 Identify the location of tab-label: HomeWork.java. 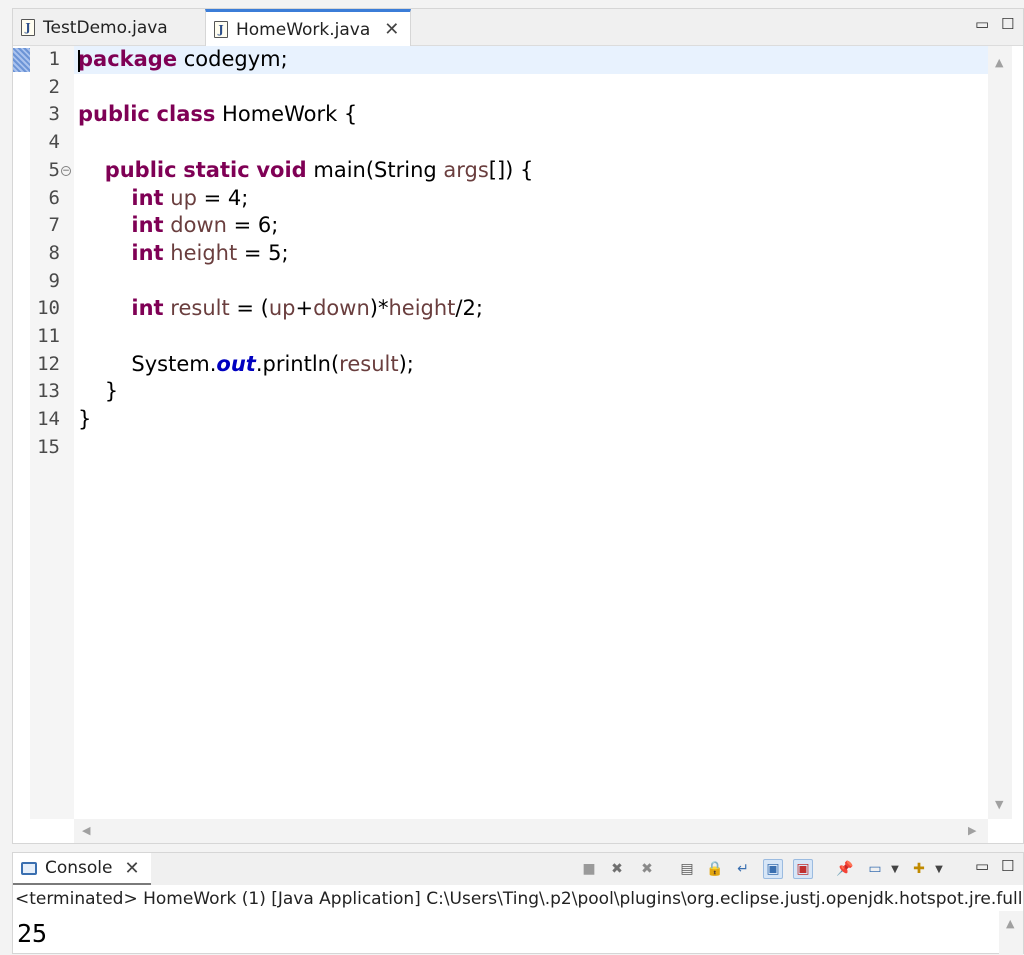
(303, 29).